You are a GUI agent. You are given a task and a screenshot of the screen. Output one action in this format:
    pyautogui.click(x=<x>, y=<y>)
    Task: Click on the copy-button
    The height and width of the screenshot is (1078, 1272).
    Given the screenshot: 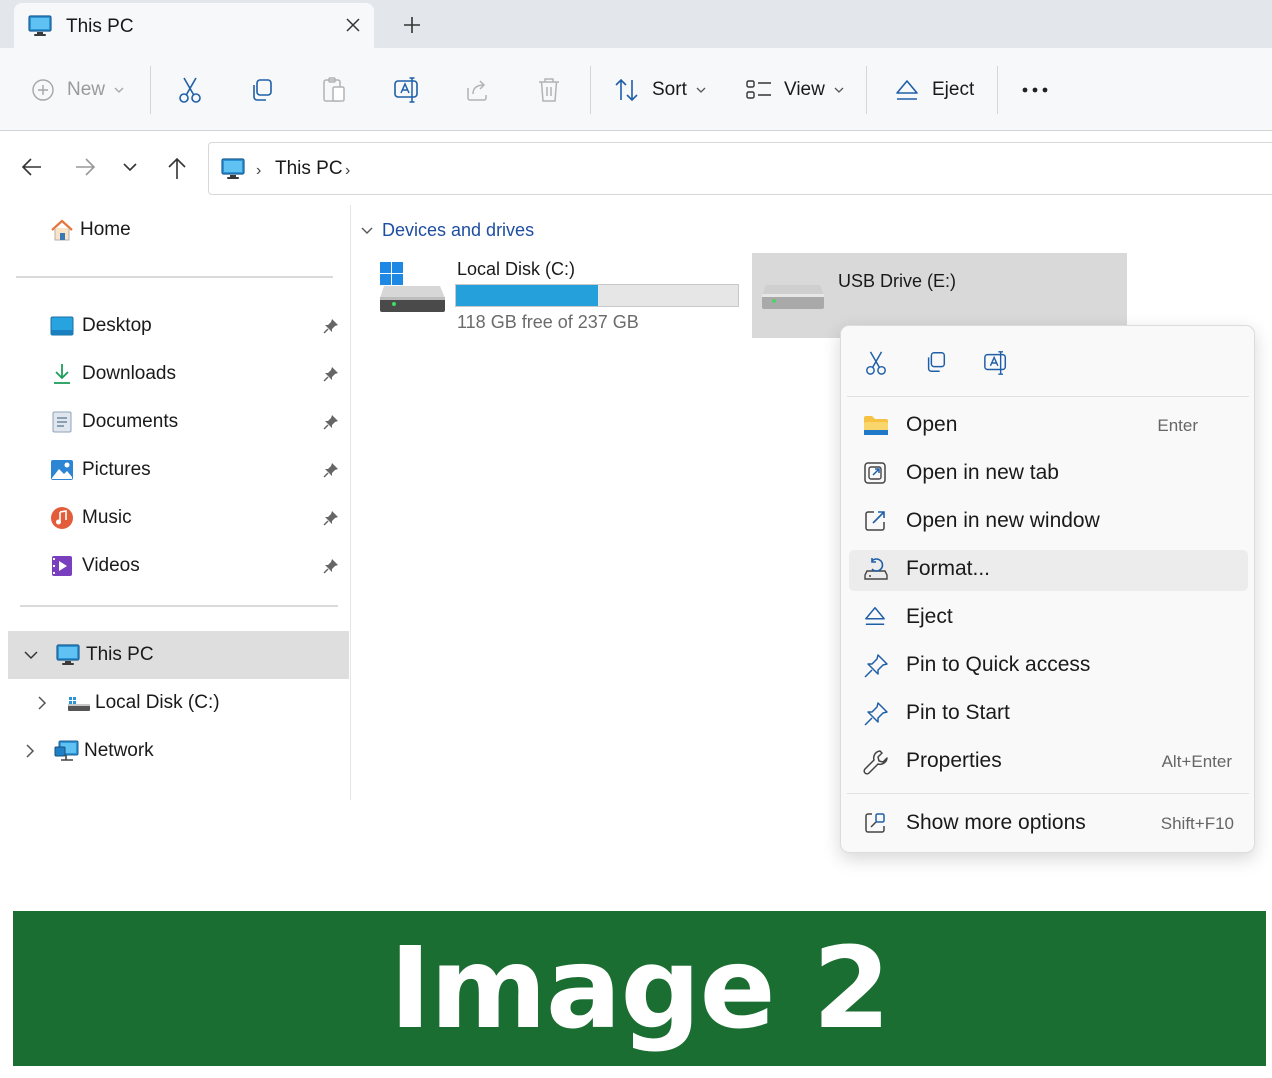 What is the action you would take?
    pyautogui.click(x=262, y=89)
    